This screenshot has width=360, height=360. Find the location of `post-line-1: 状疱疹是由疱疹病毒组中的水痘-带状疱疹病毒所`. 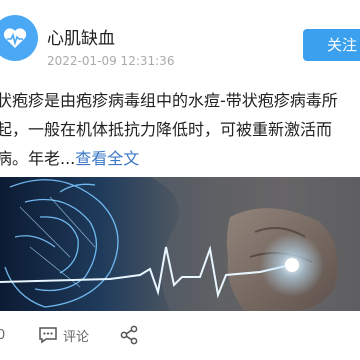

post-line-1: 状疱疹是由疱疹病毒组中的水痘-带状疱疹病毒所 is located at coordinates (169, 100).